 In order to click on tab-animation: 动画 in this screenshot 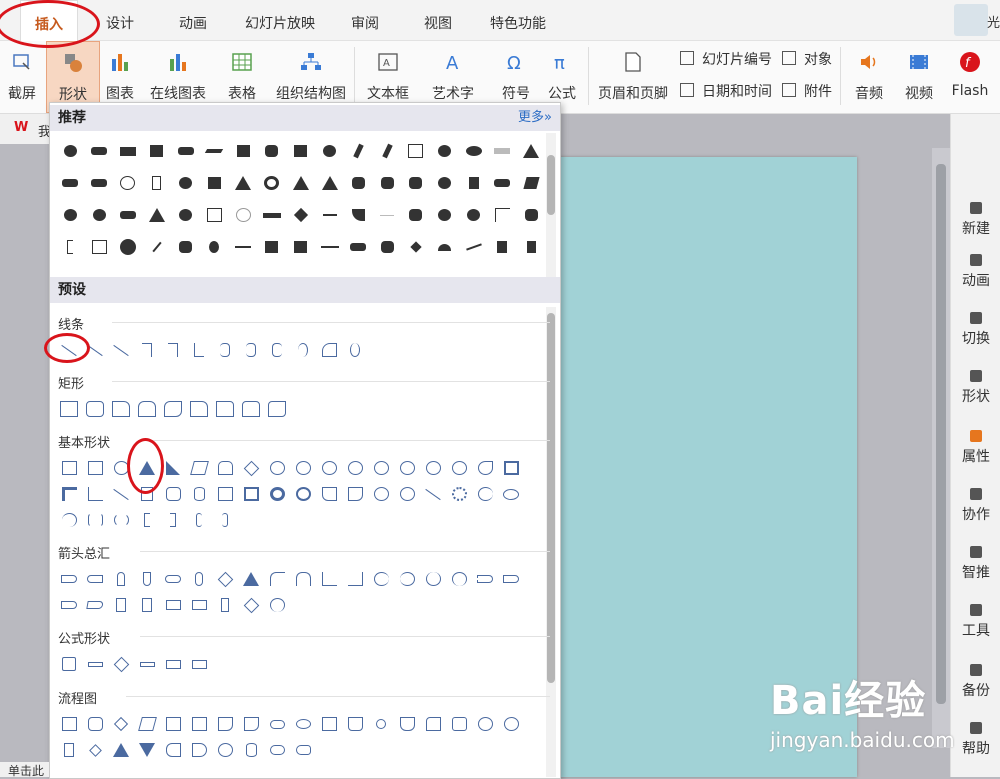, I will do `click(193, 20)`.